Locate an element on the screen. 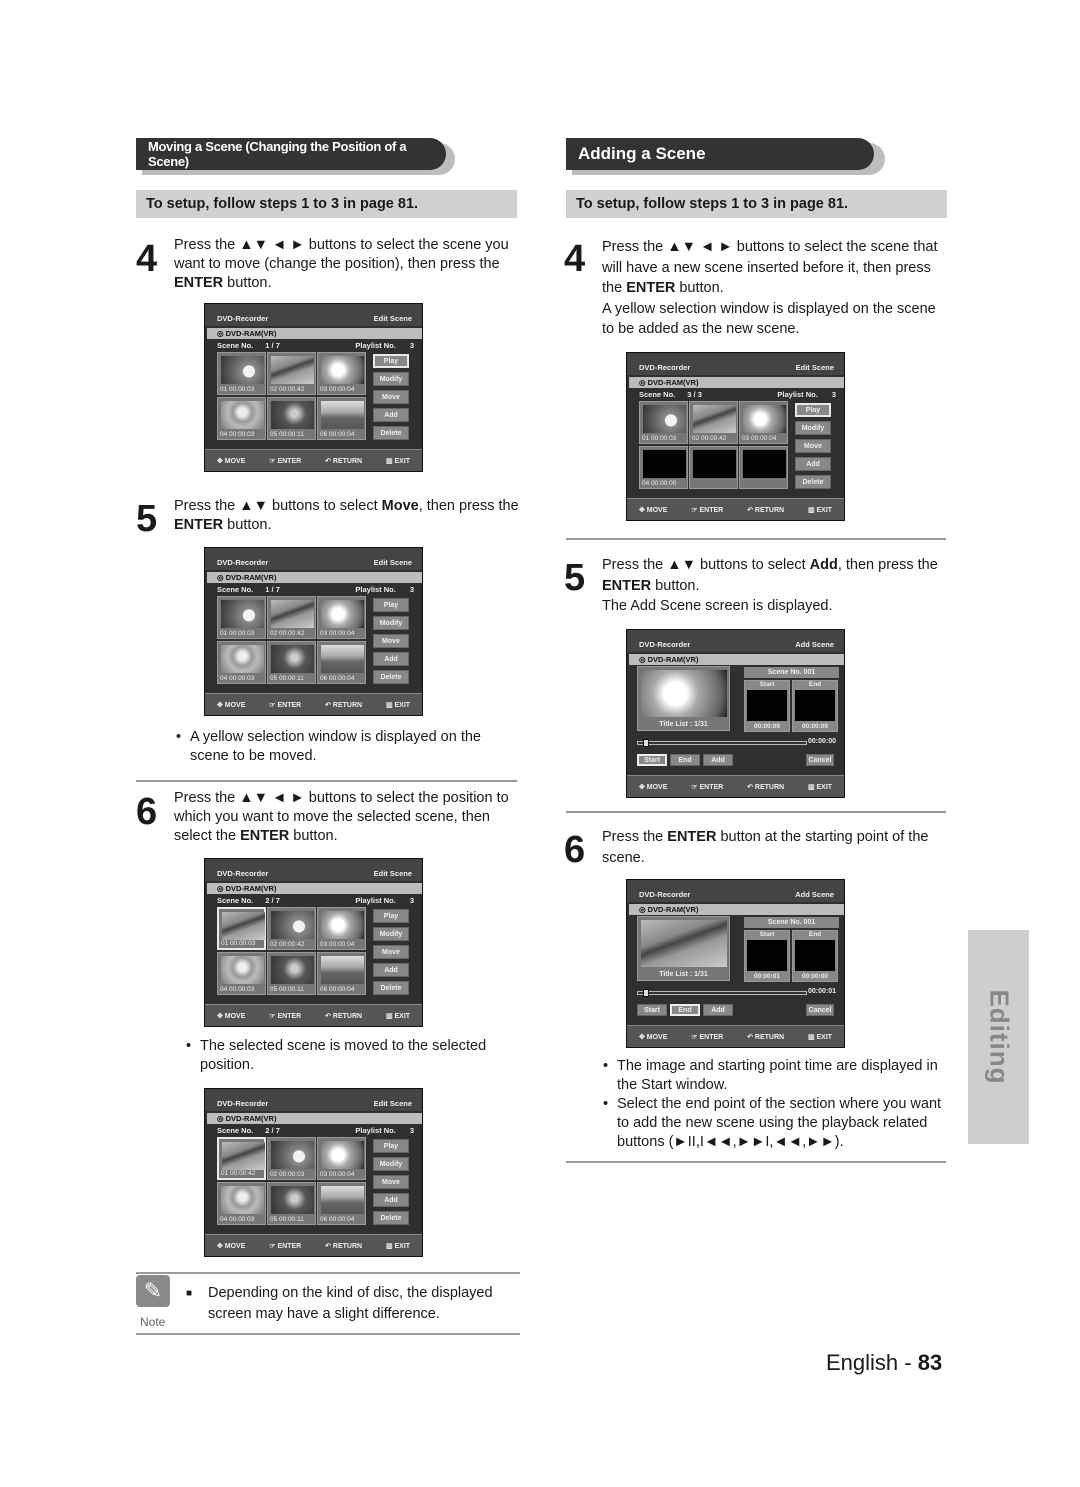  scene-thumbnail: 06 00:00:04 is located at coordinates (341, 1203).